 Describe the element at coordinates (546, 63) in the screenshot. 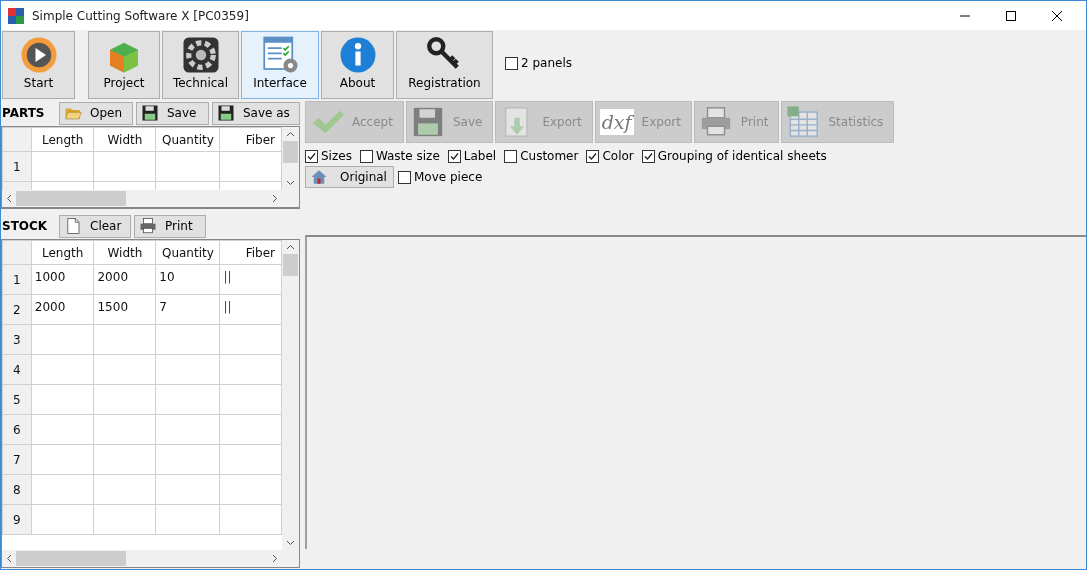

I see `checkbox-label: 2 panels` at that location.